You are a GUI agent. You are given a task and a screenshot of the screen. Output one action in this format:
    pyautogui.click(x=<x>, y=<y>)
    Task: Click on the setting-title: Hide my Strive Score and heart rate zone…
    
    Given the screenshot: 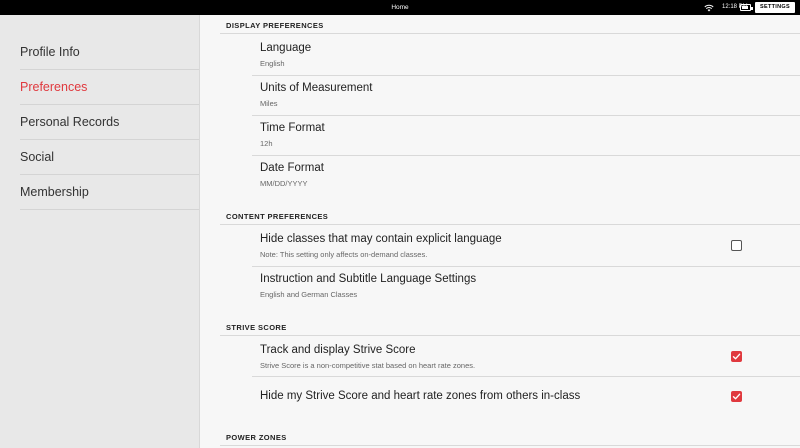 What is the action you would take?
    pyautogui.click(x=420, y=396)
    